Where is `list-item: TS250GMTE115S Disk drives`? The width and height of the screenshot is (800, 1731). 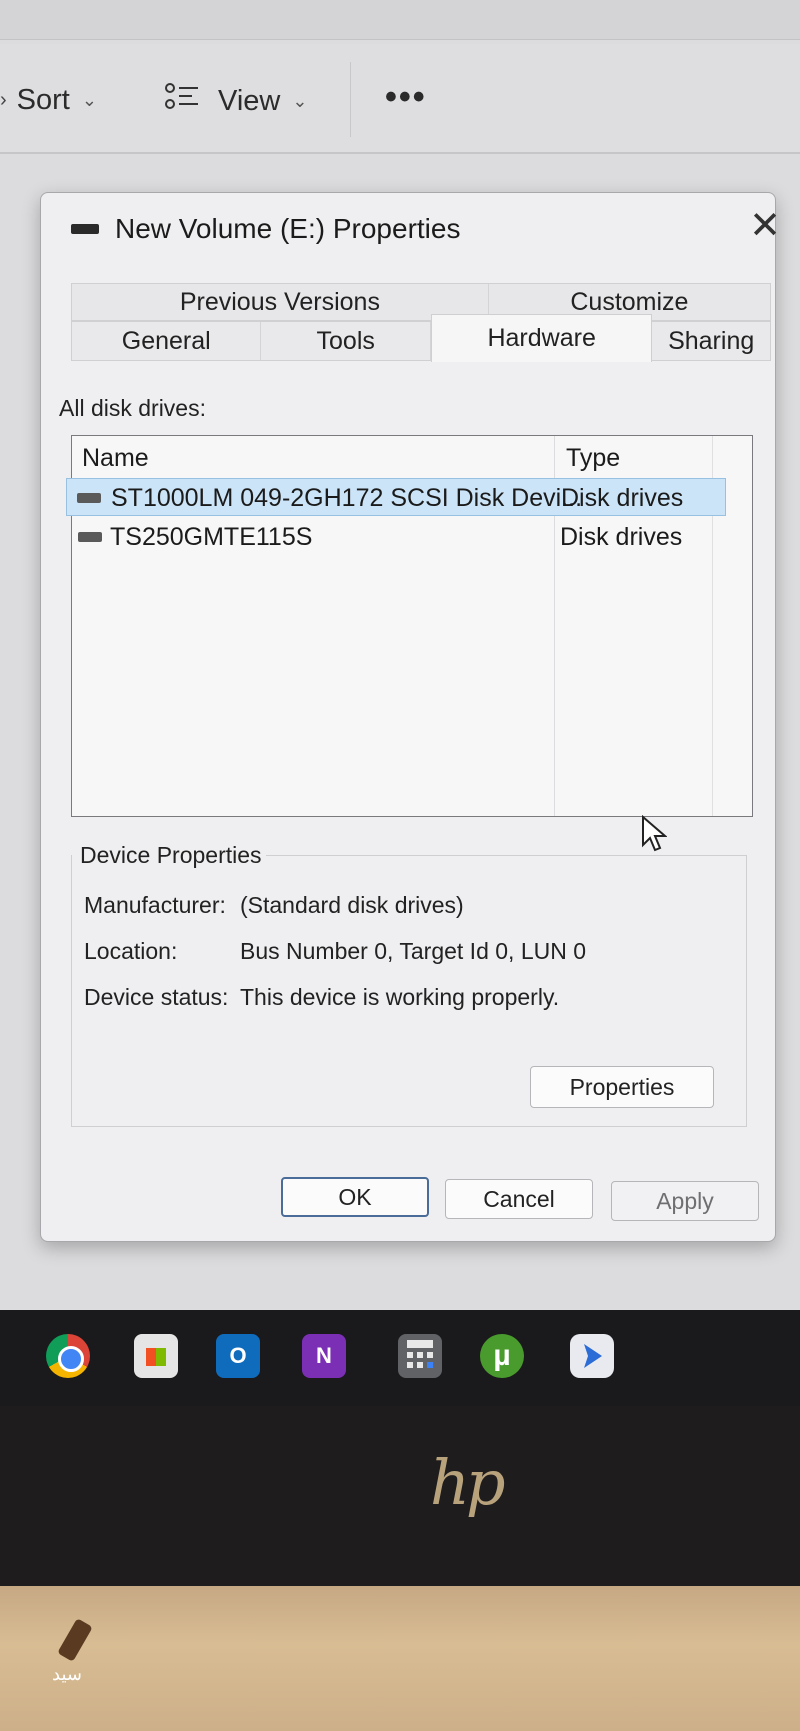 list-item: TS250GMTE115S Disk drives is located at coordinates (412, 537).